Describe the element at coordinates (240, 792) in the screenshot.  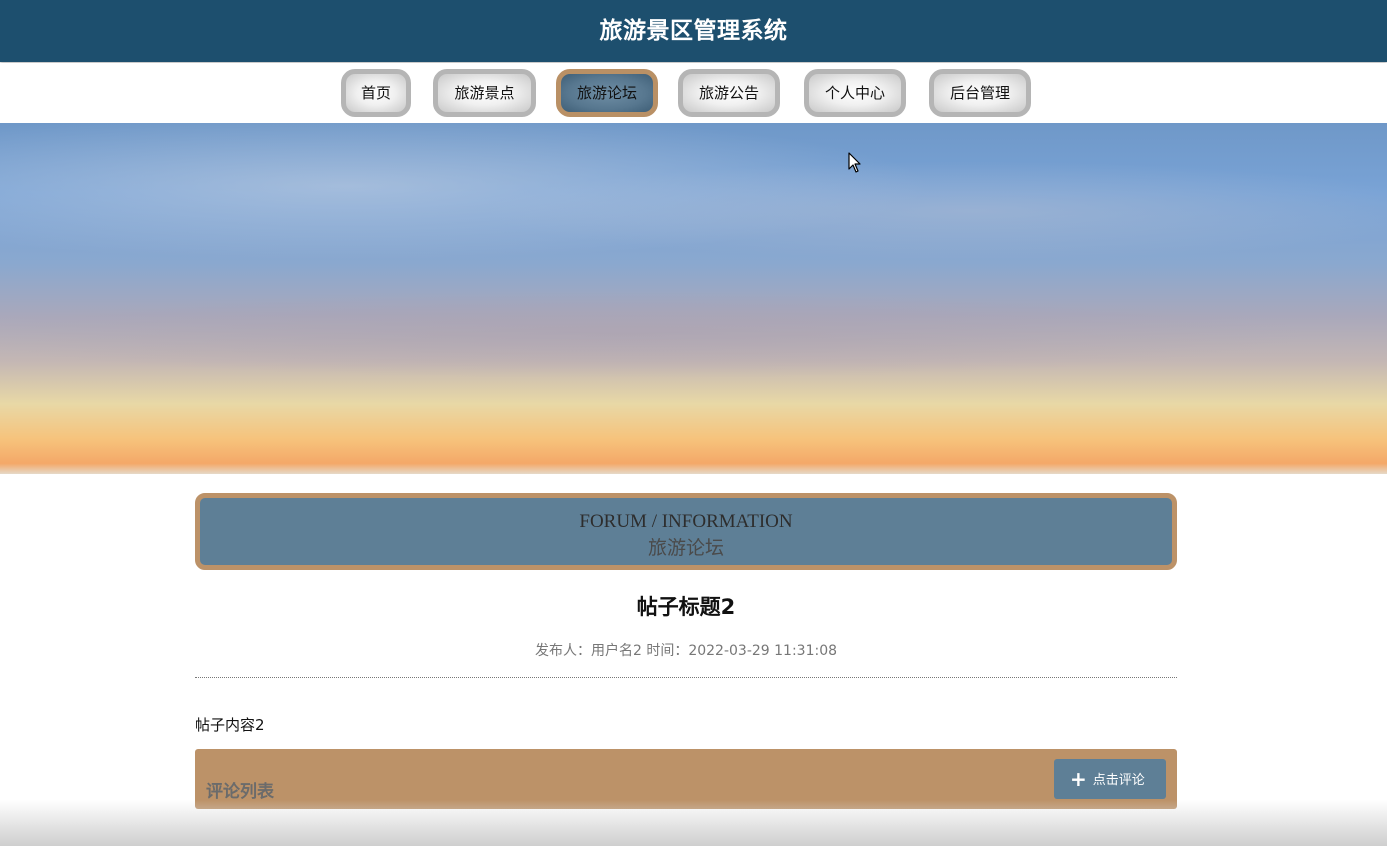
I see `comments-list-label: 评论列表` at that location.